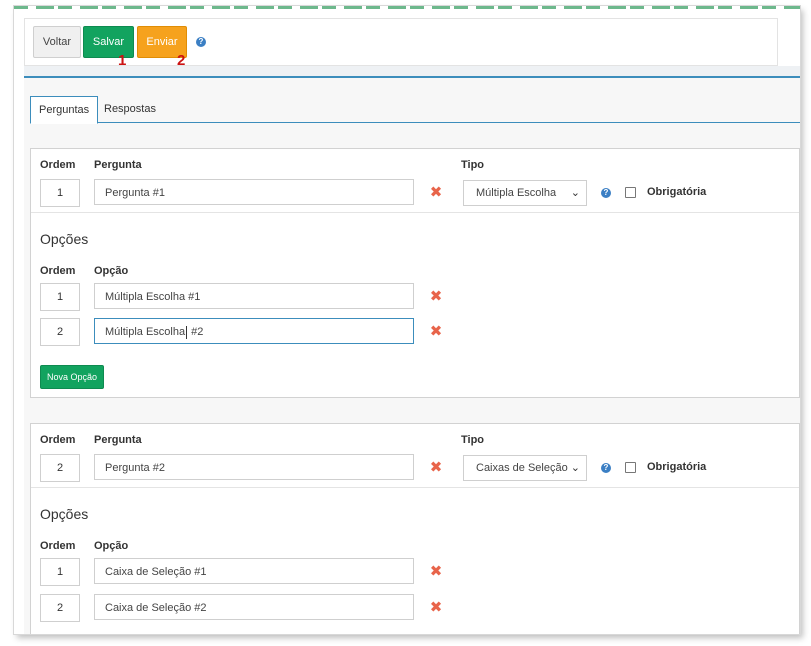 This screenshot has width=811, height=646. Describe the element at coordinates (72, 377) in the screenshot. I see `nova-opcao-button: Nova Opção` at that location.